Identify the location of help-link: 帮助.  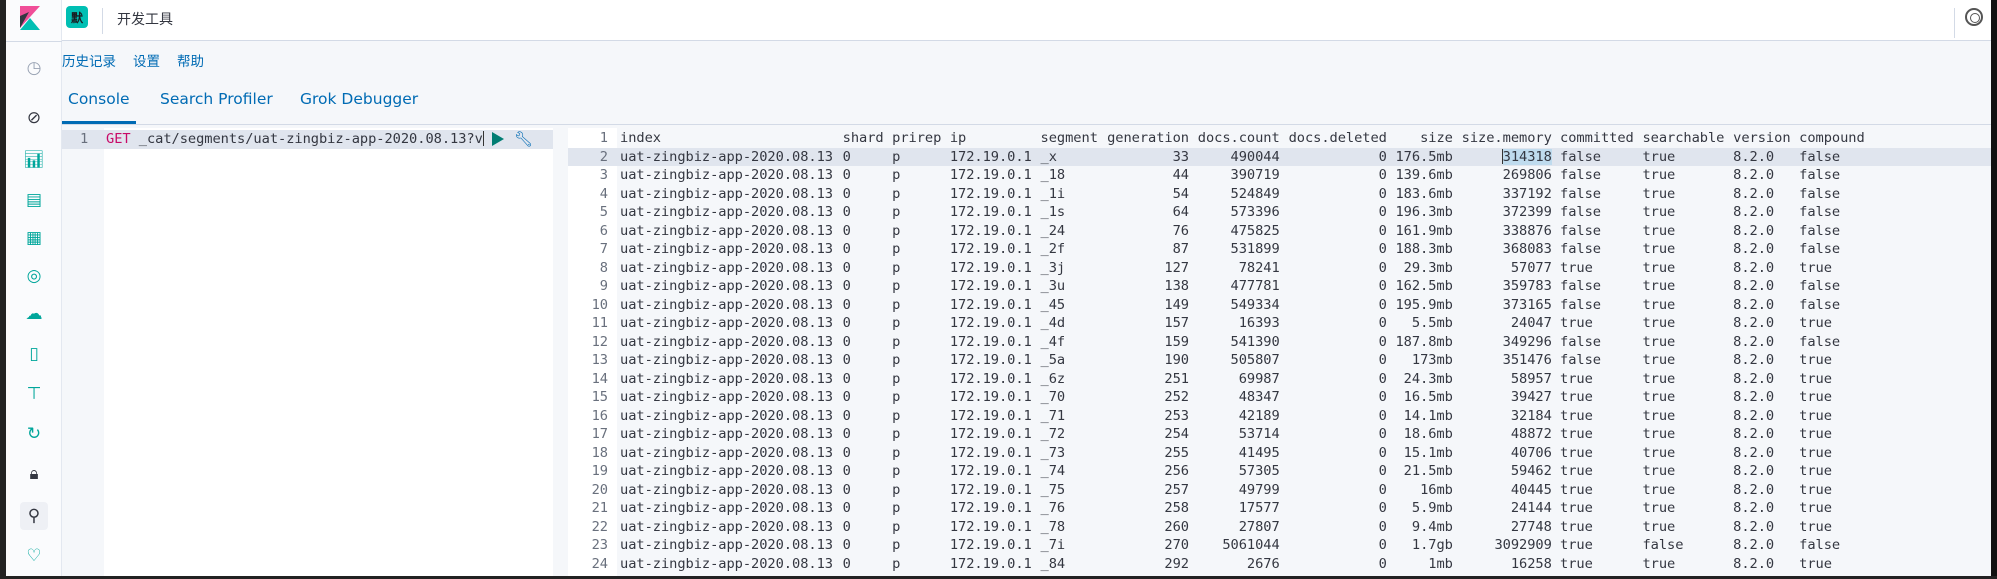
(190, 60).